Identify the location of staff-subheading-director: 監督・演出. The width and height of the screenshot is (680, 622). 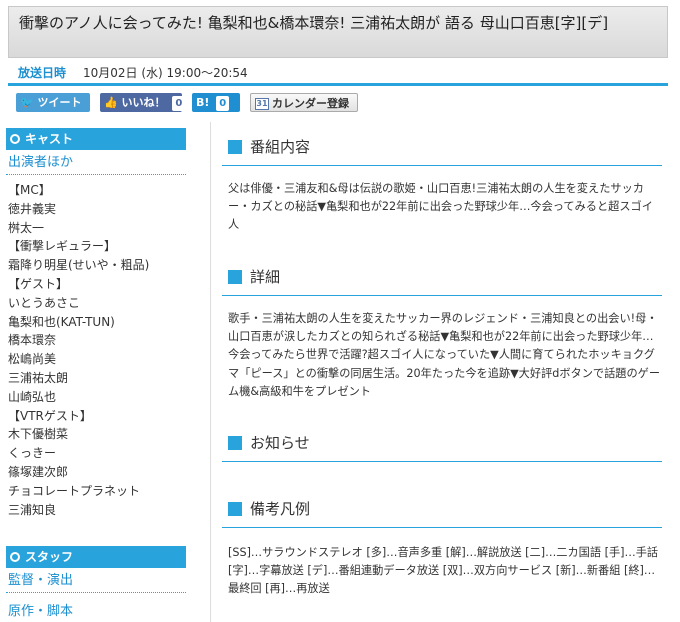
(96, 582).